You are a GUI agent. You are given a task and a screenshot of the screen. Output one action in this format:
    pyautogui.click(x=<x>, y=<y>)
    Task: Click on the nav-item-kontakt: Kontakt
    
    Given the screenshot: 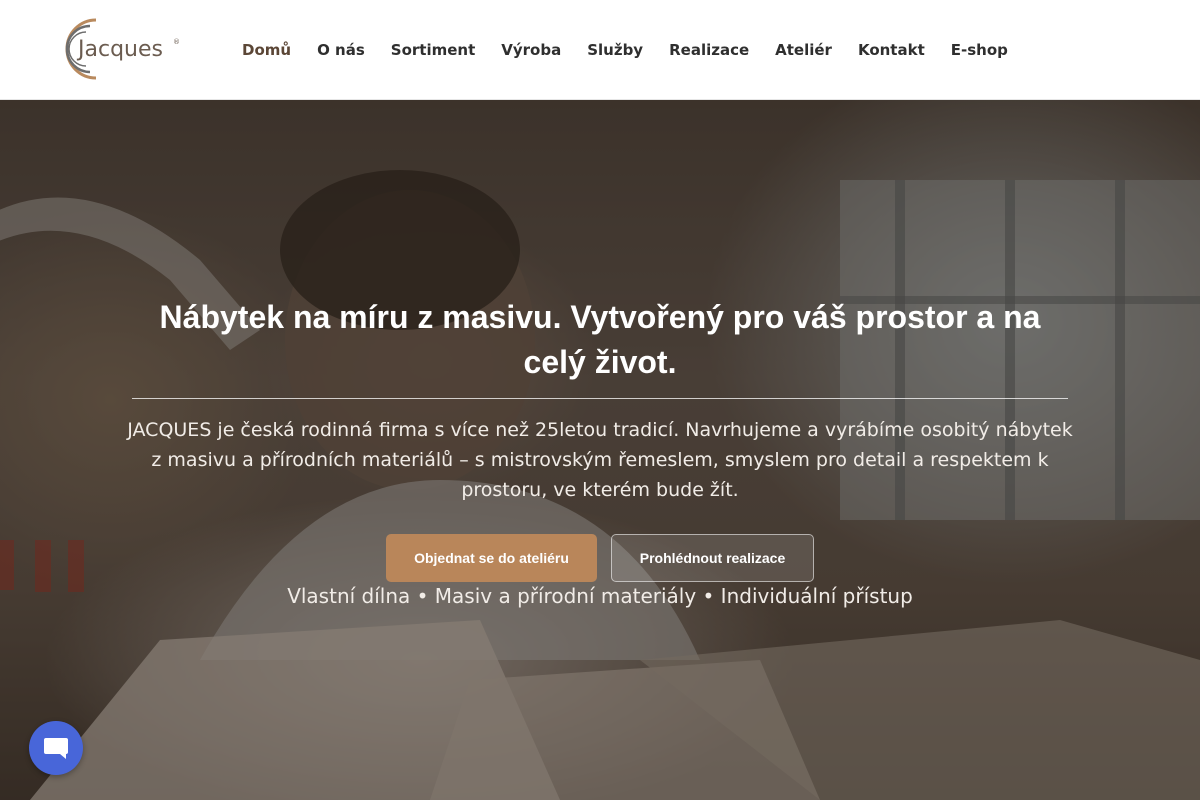 What is the action you would take?
    pyautogui.click(x=891, y=50)
    